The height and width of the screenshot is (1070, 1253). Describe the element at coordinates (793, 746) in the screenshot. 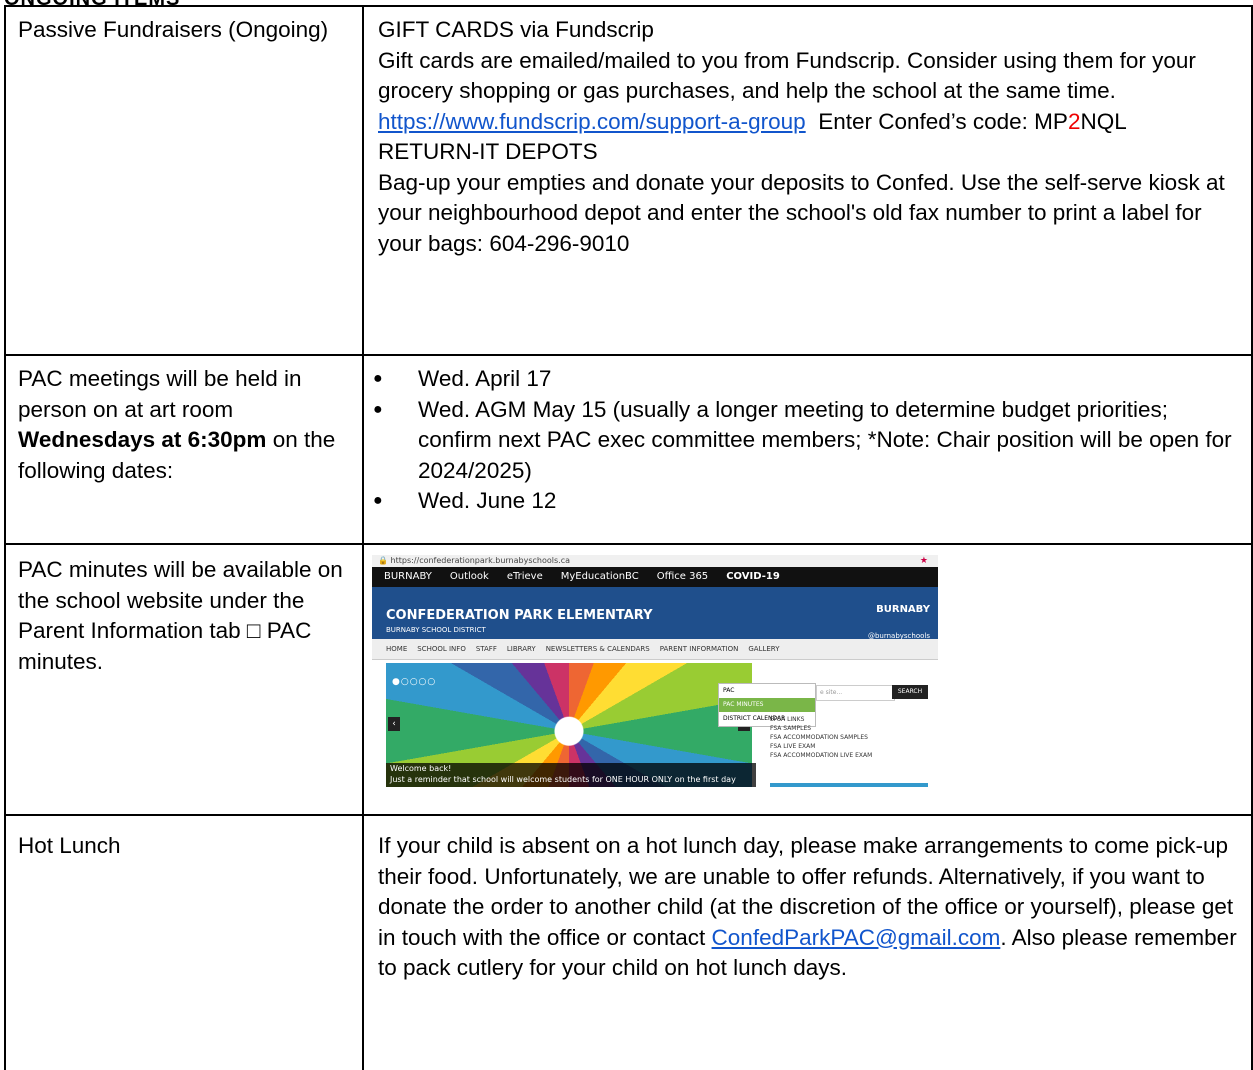

I see `link-item: FSA LIVE EXAM` at that location.